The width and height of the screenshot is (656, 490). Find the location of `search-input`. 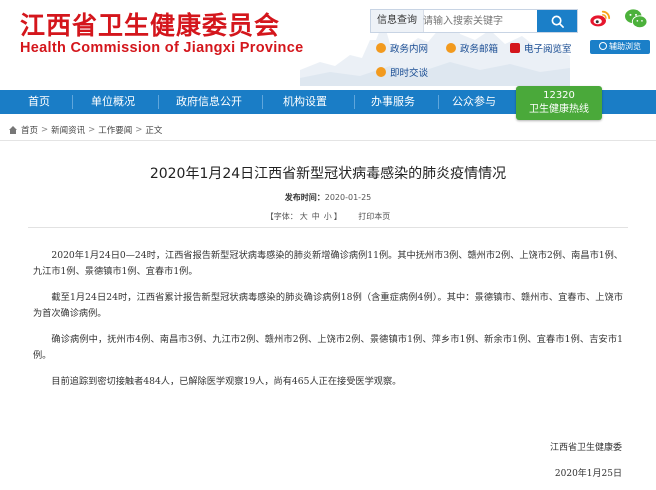

search-input is located at coordinates (483, 21).